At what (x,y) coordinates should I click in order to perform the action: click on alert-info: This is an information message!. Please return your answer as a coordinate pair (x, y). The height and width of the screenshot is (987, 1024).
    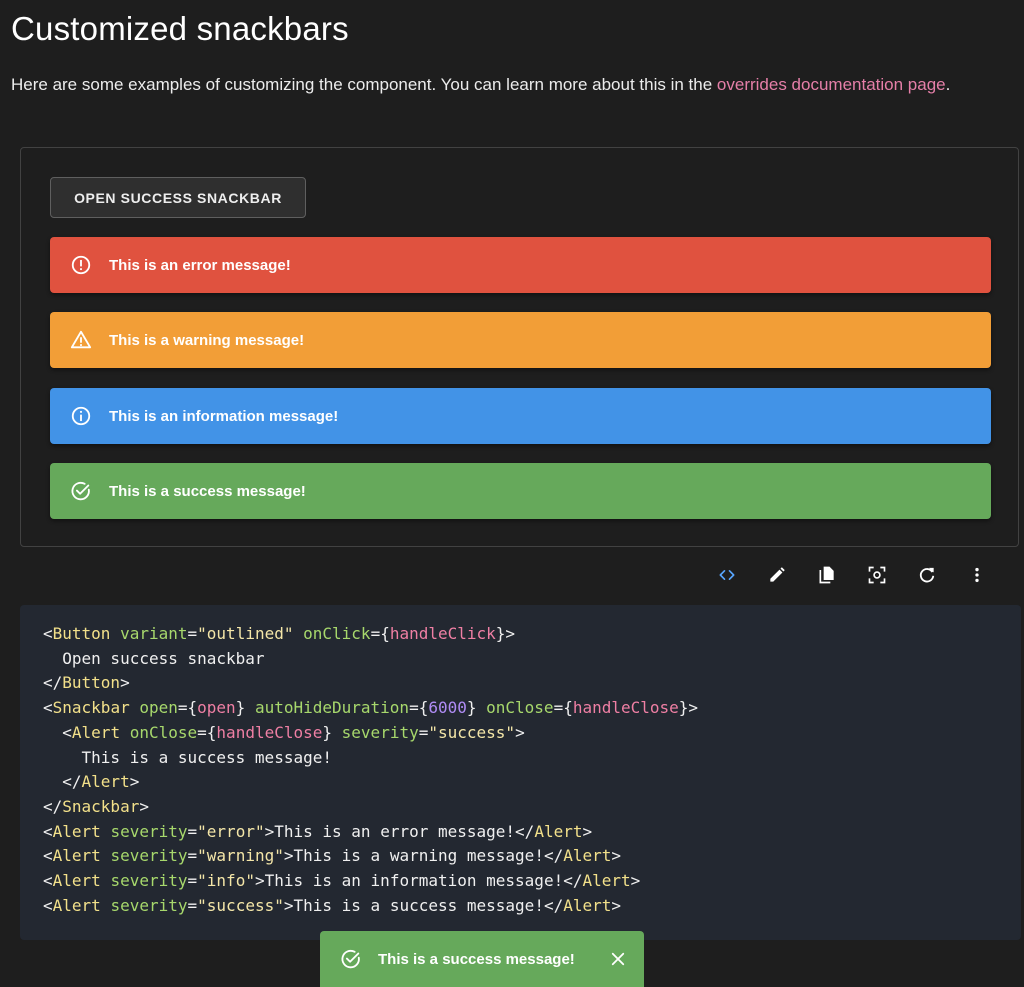
    Looking at the image, I should click on (520, 416).